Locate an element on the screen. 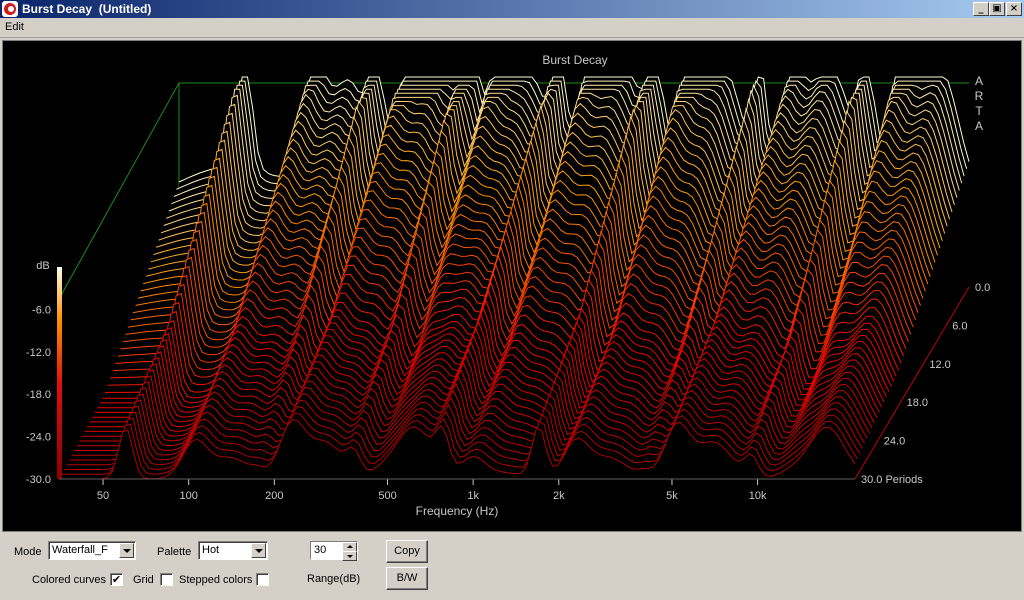 This screenshot has width=1024, height=600. colored-curves-label: Colored curves is located at coordinates (69, 580).